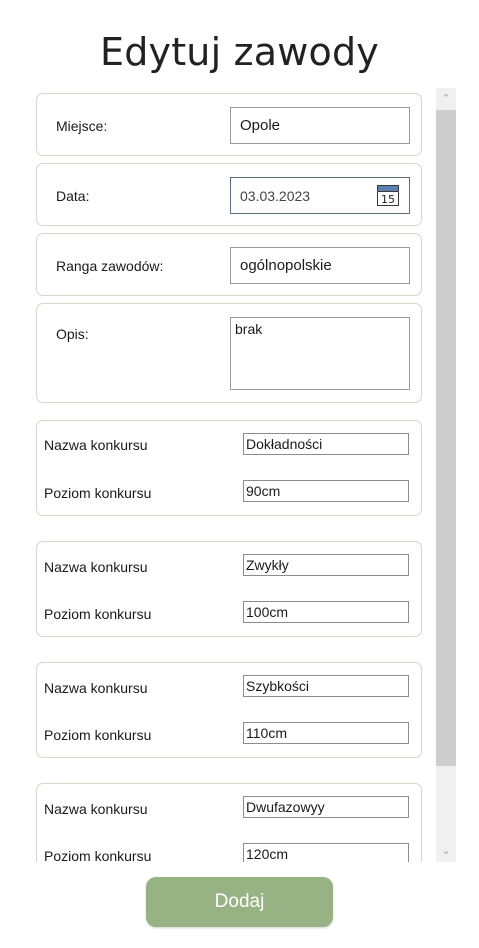 Image resolution: width=479 pixels, height=948 pixels. Describe the element at coordinates (326, 444) in the screenshot. I see `nazwa-konkursu-input: Dokładności` at that location.